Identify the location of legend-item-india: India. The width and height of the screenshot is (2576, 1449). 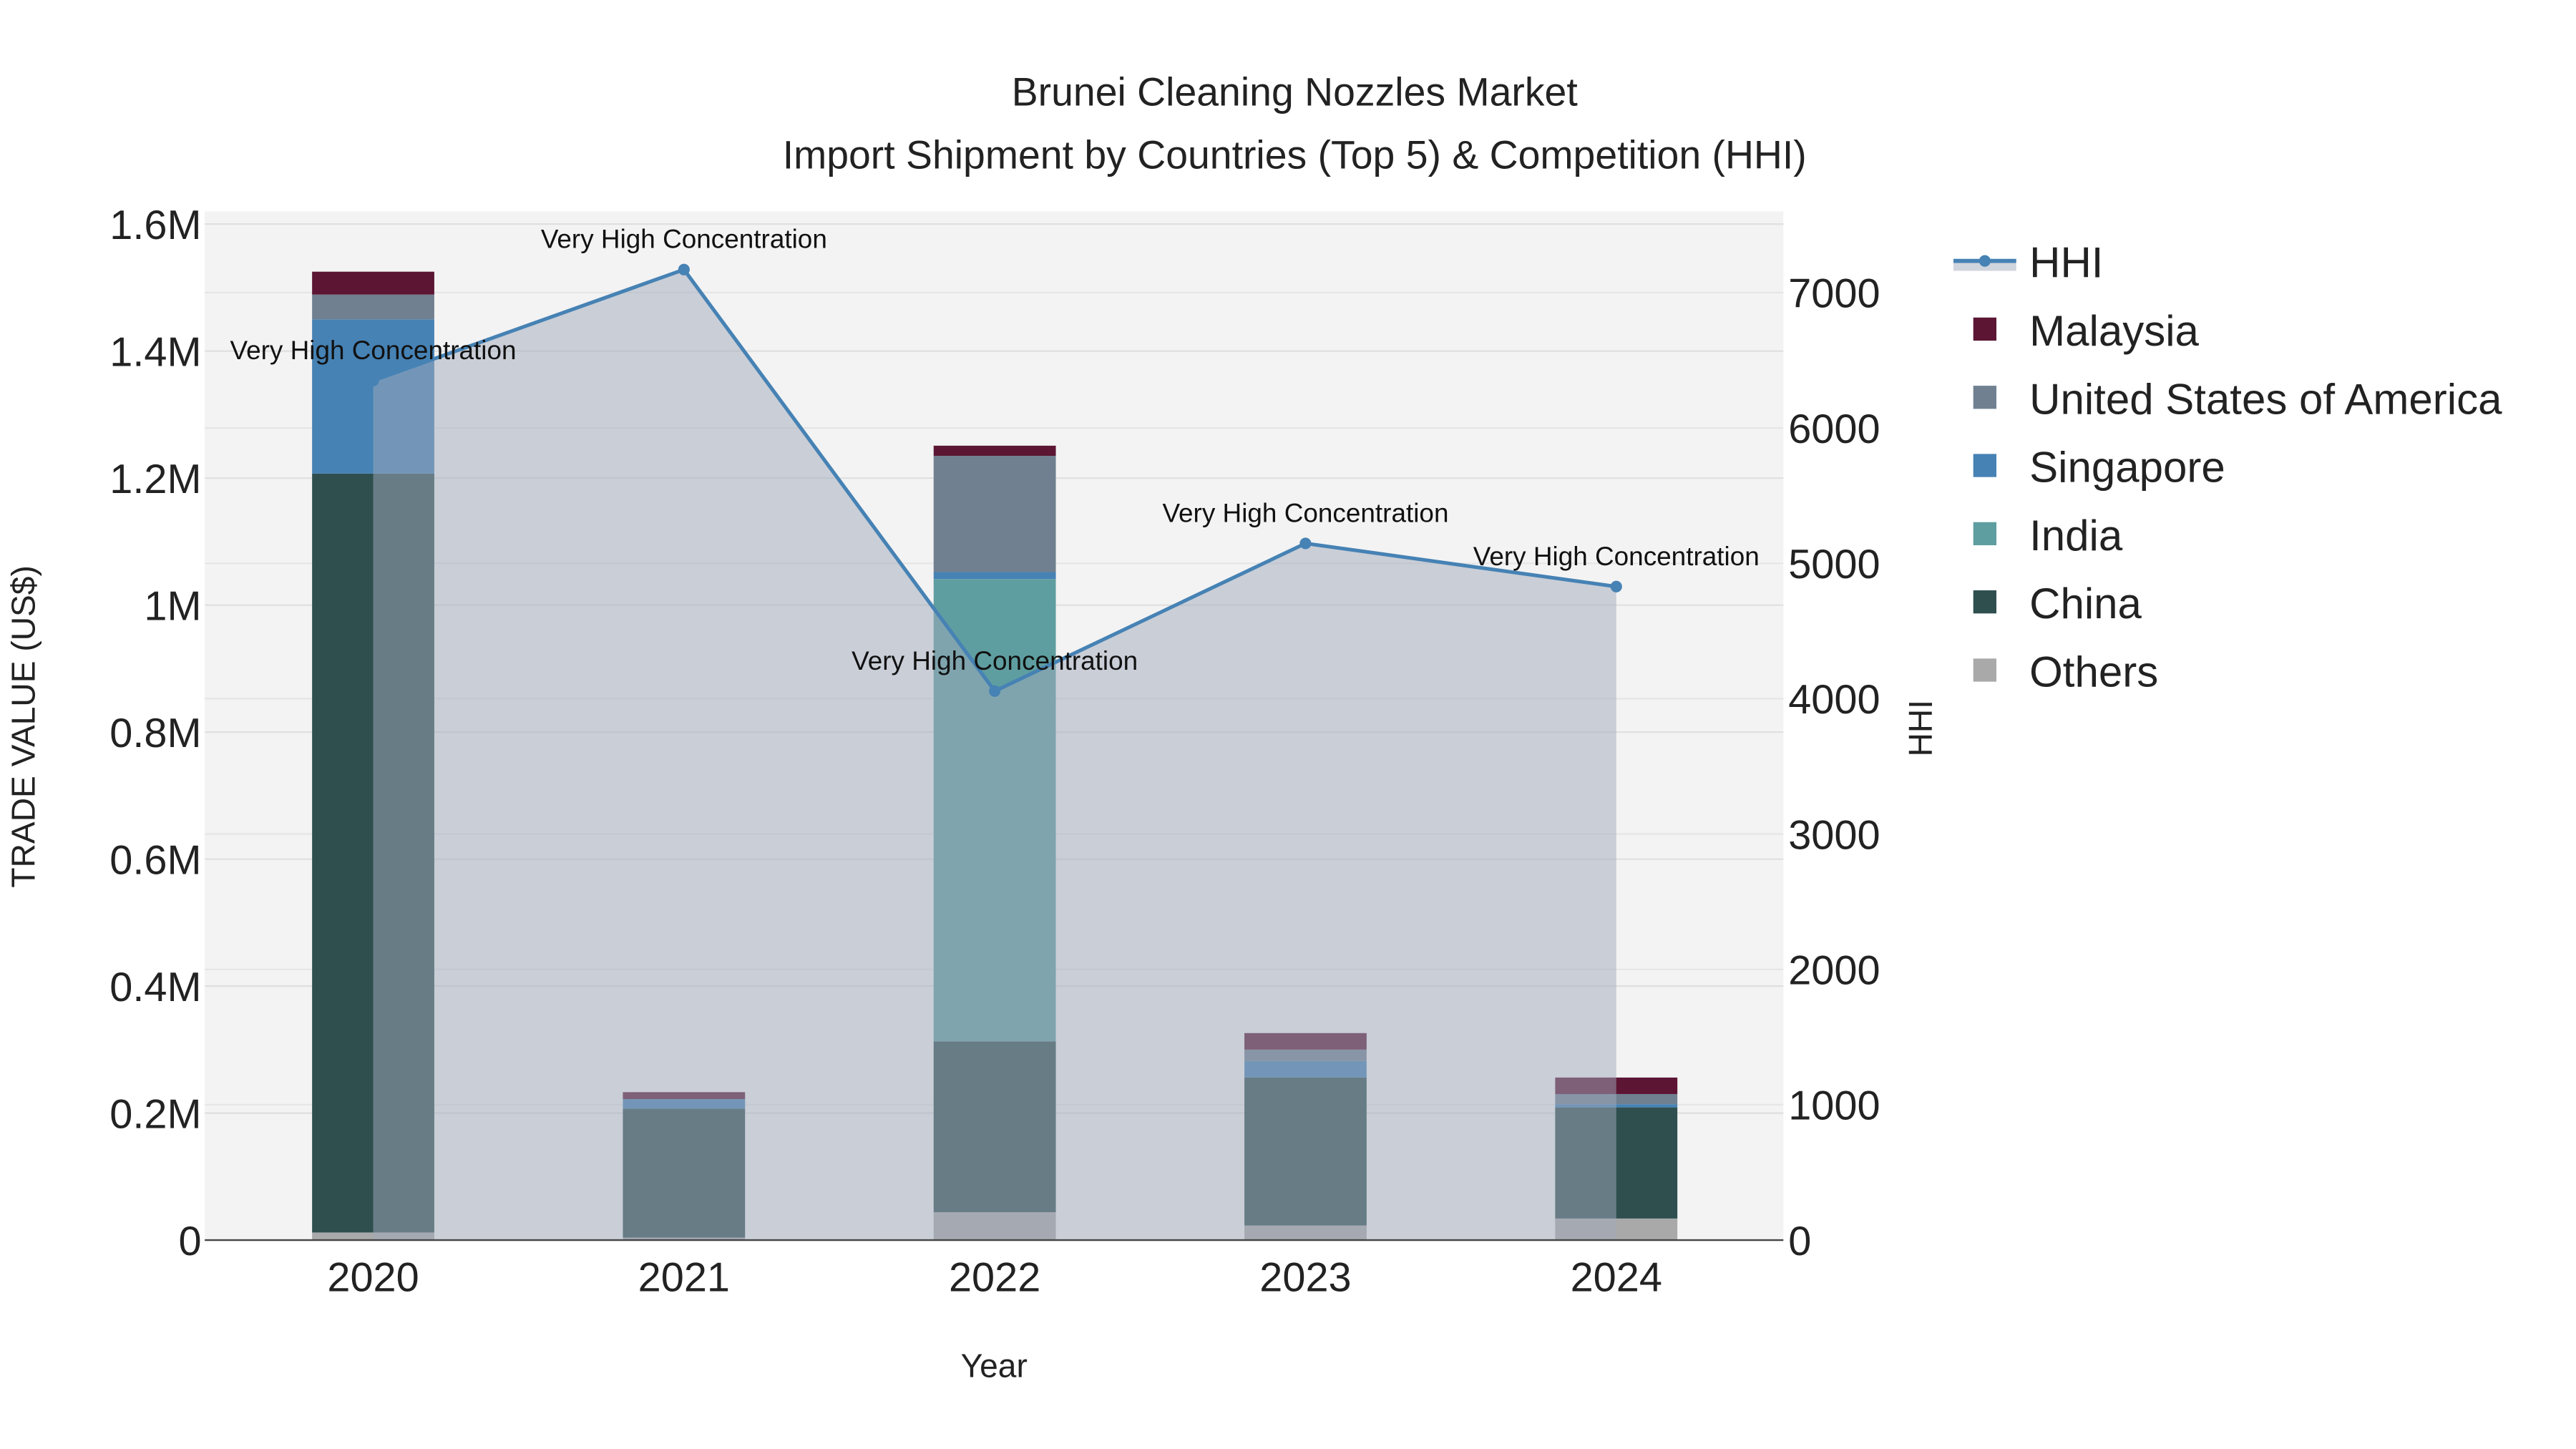
(2048, 536).